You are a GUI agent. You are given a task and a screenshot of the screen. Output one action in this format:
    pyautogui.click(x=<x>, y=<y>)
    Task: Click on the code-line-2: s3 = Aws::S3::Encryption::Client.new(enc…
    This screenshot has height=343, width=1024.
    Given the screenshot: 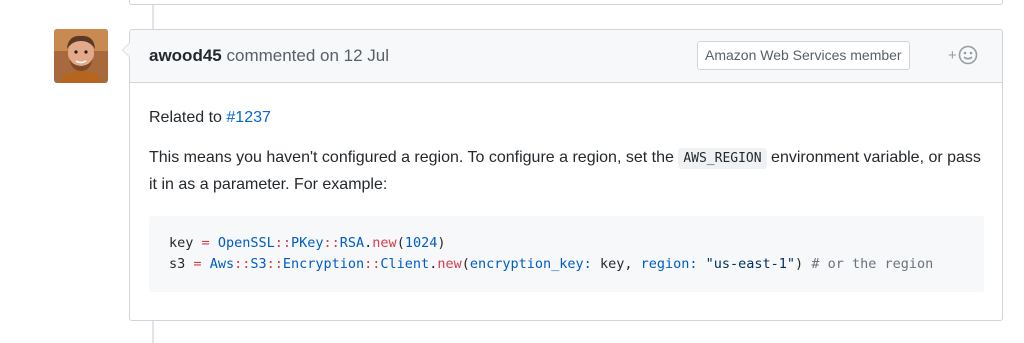 What is the action you would take?
    pyautogui.click(x=551, y=264)
    